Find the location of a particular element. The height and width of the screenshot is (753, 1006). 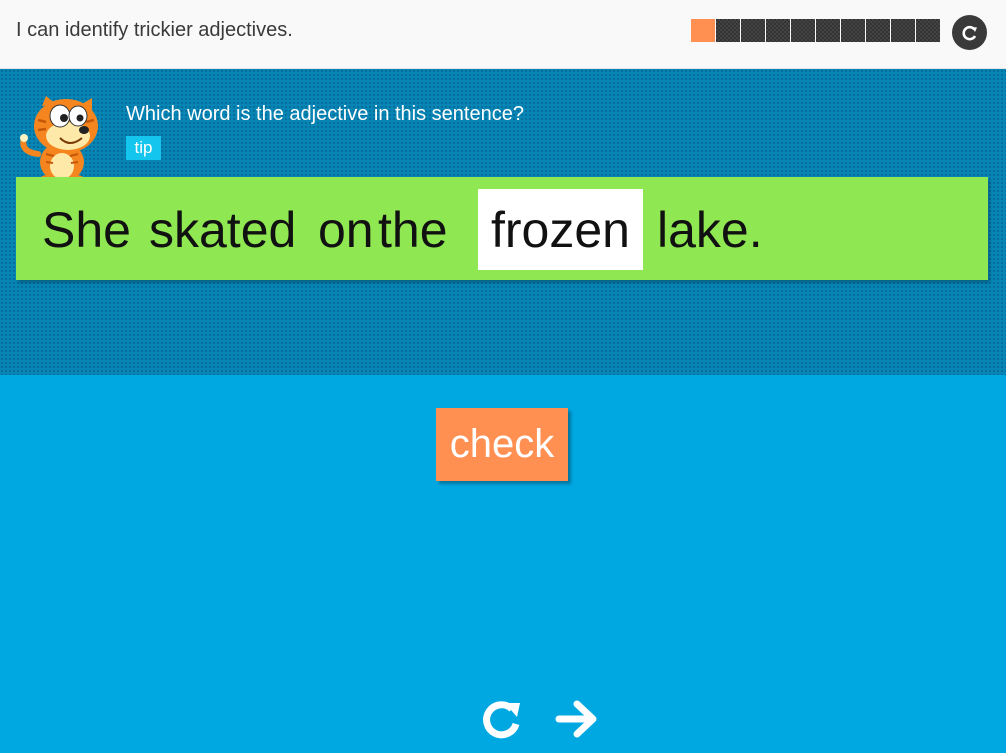

progress-bar is located at coordinates (816, 30).